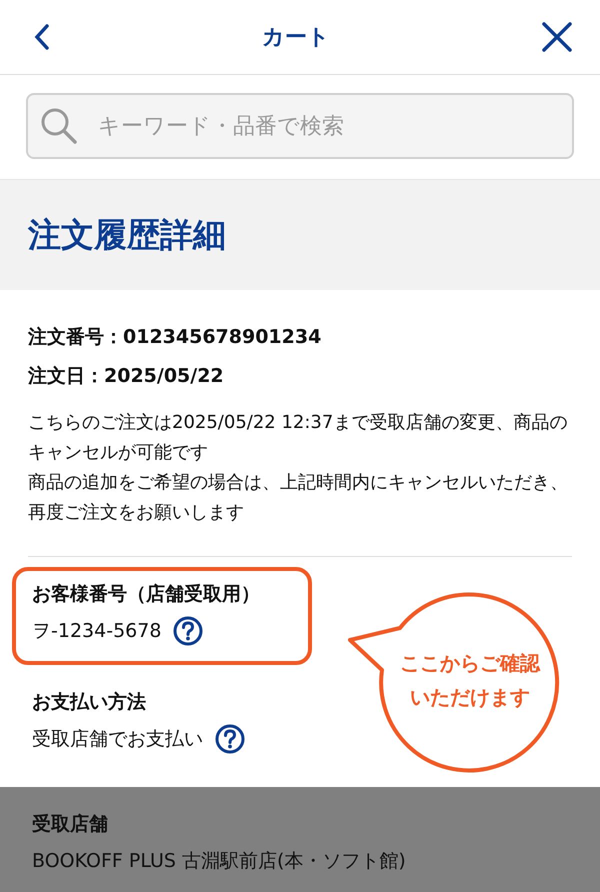 The image size is (600, 892). I want to click on order-info: 注文番号：012345678901234, so click(175, 337).